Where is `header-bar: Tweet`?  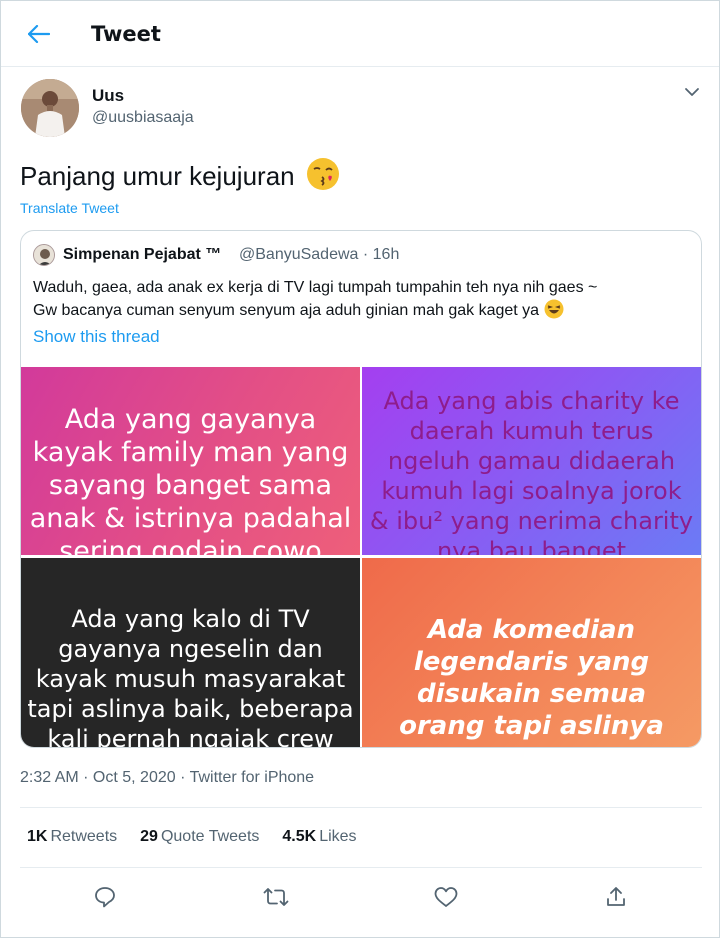 header-bar: Tweet is located at coordinates (360, 34).